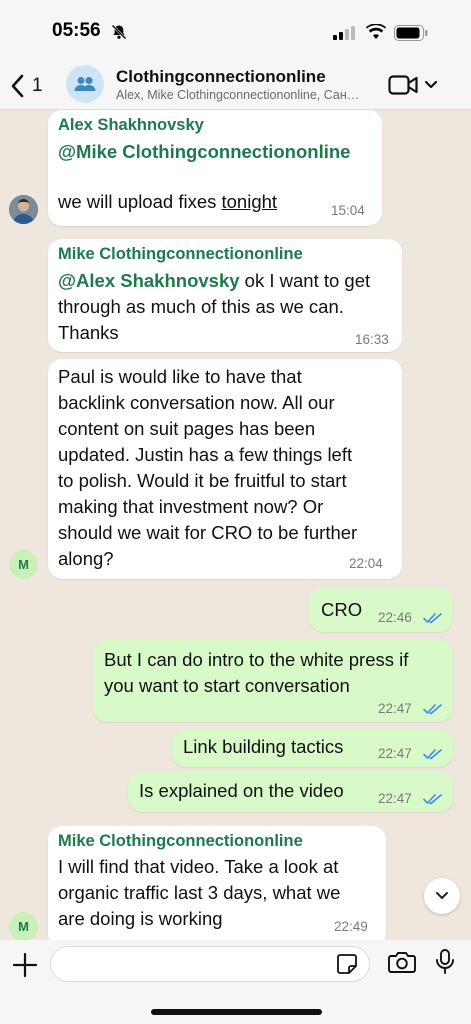 This screenshot has width=471, height=1024. Describe the element at coordinates (445, 962) in the screenshot. I see `microphone-icon` at that location.